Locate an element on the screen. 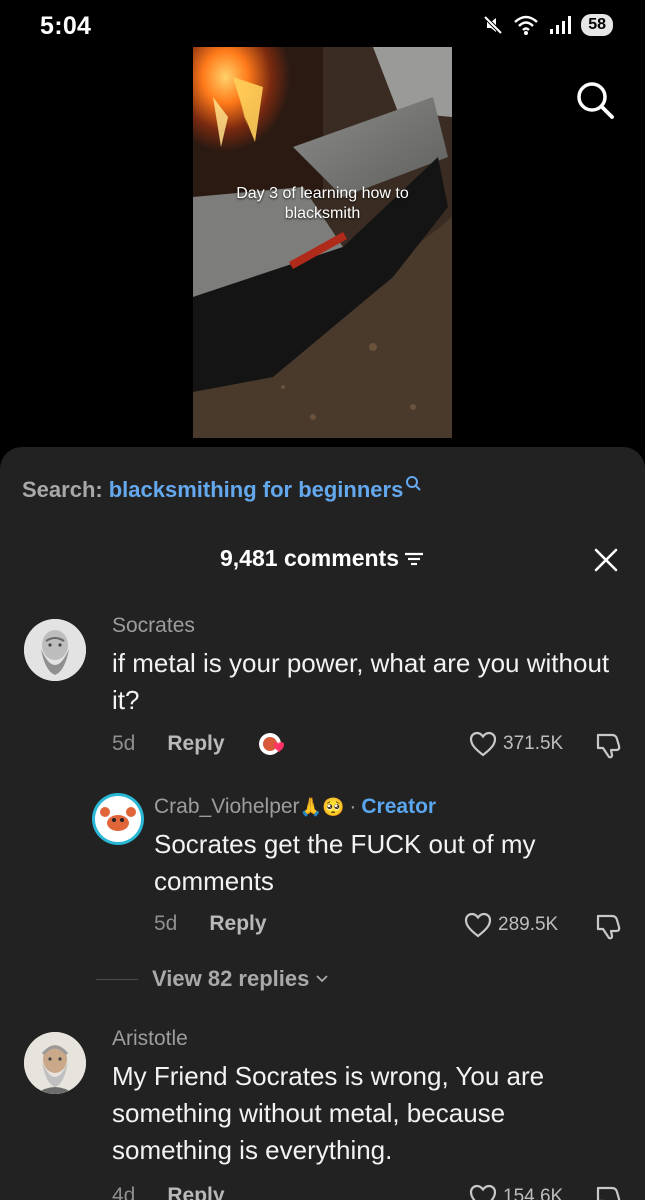 This screenshot has height=1200, width=645. search-button is located at coordinates (595, 100).